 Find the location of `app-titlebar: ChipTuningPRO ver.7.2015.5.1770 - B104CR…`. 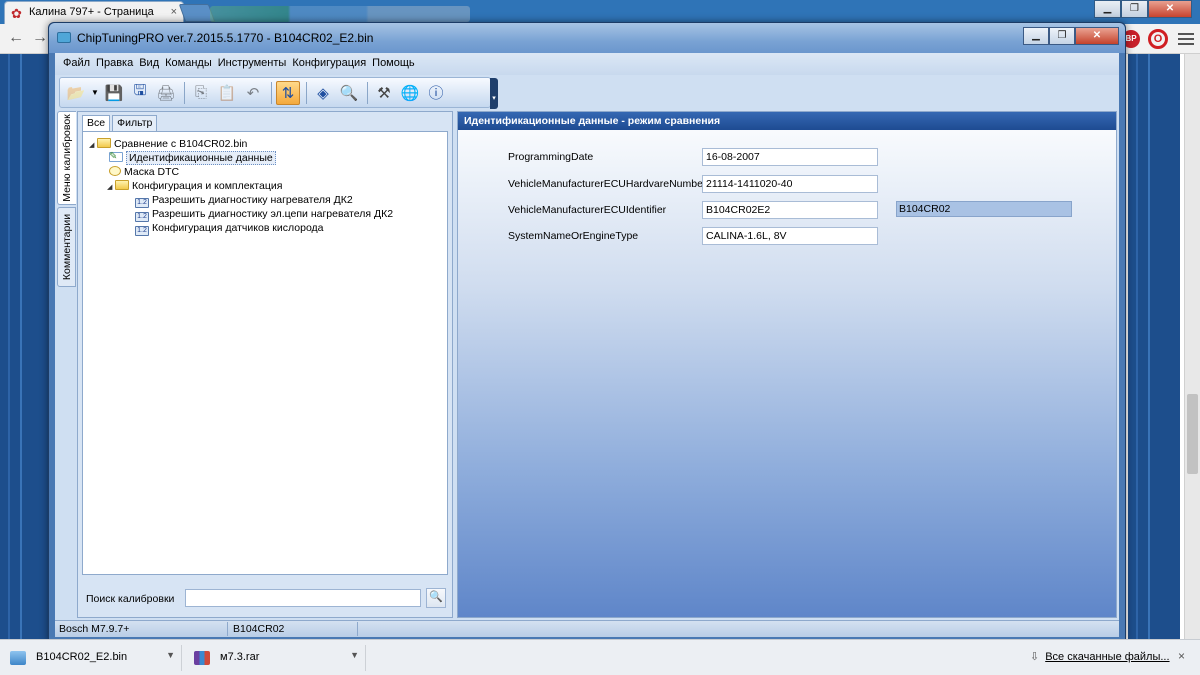

app-titlebar: ChipTuningPRO ver.7.2015.5.1770 - B104CR… is located at coordinates (587, 38).